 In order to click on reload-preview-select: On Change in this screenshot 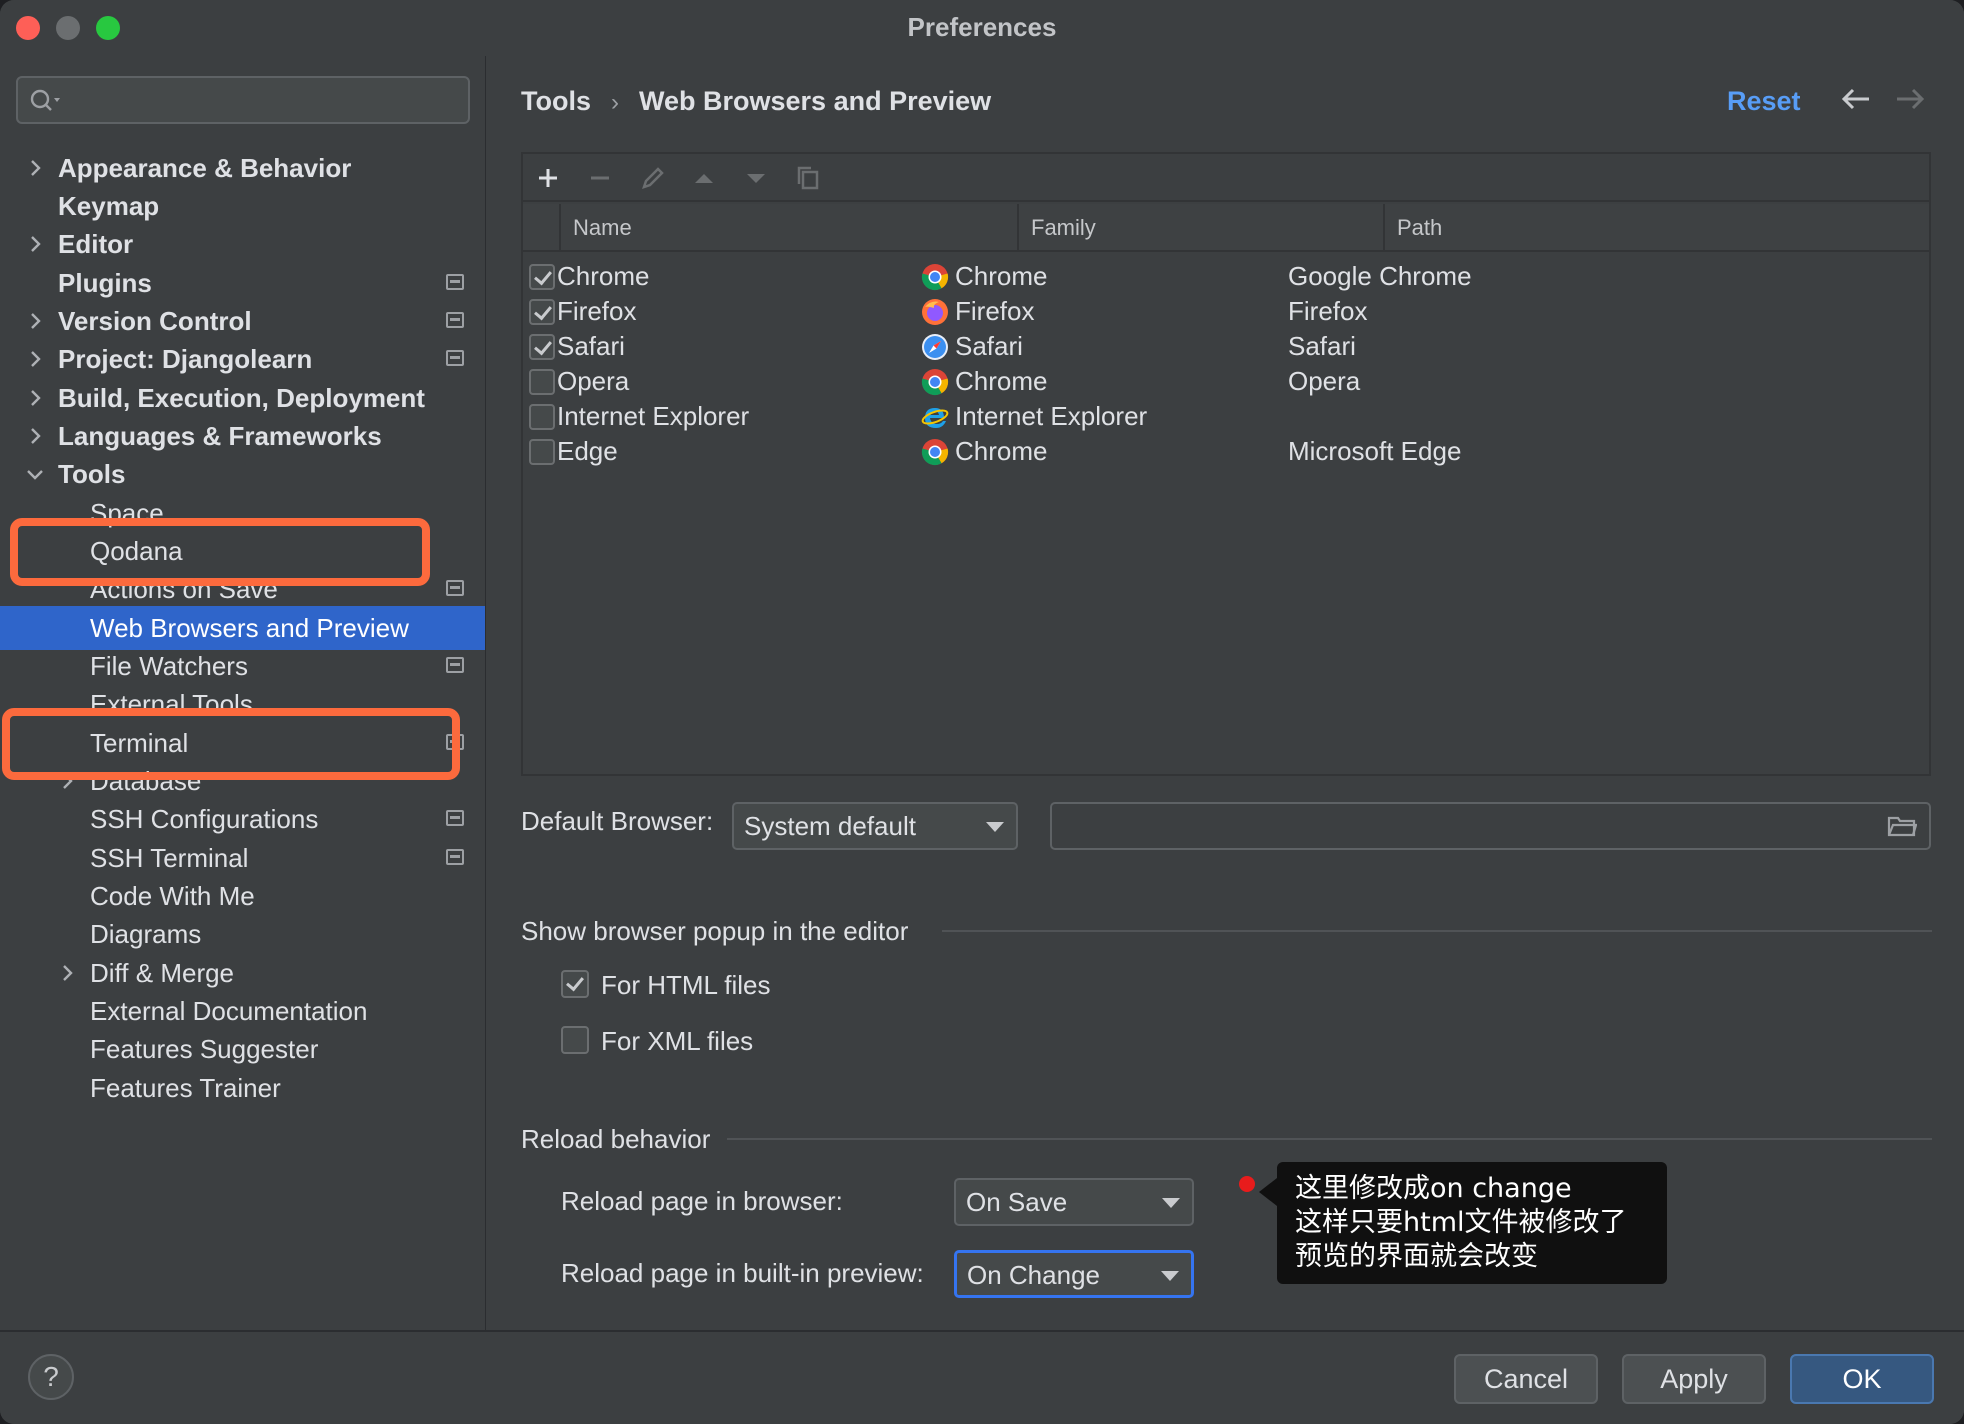, I will do `click(1074, 1274)`.